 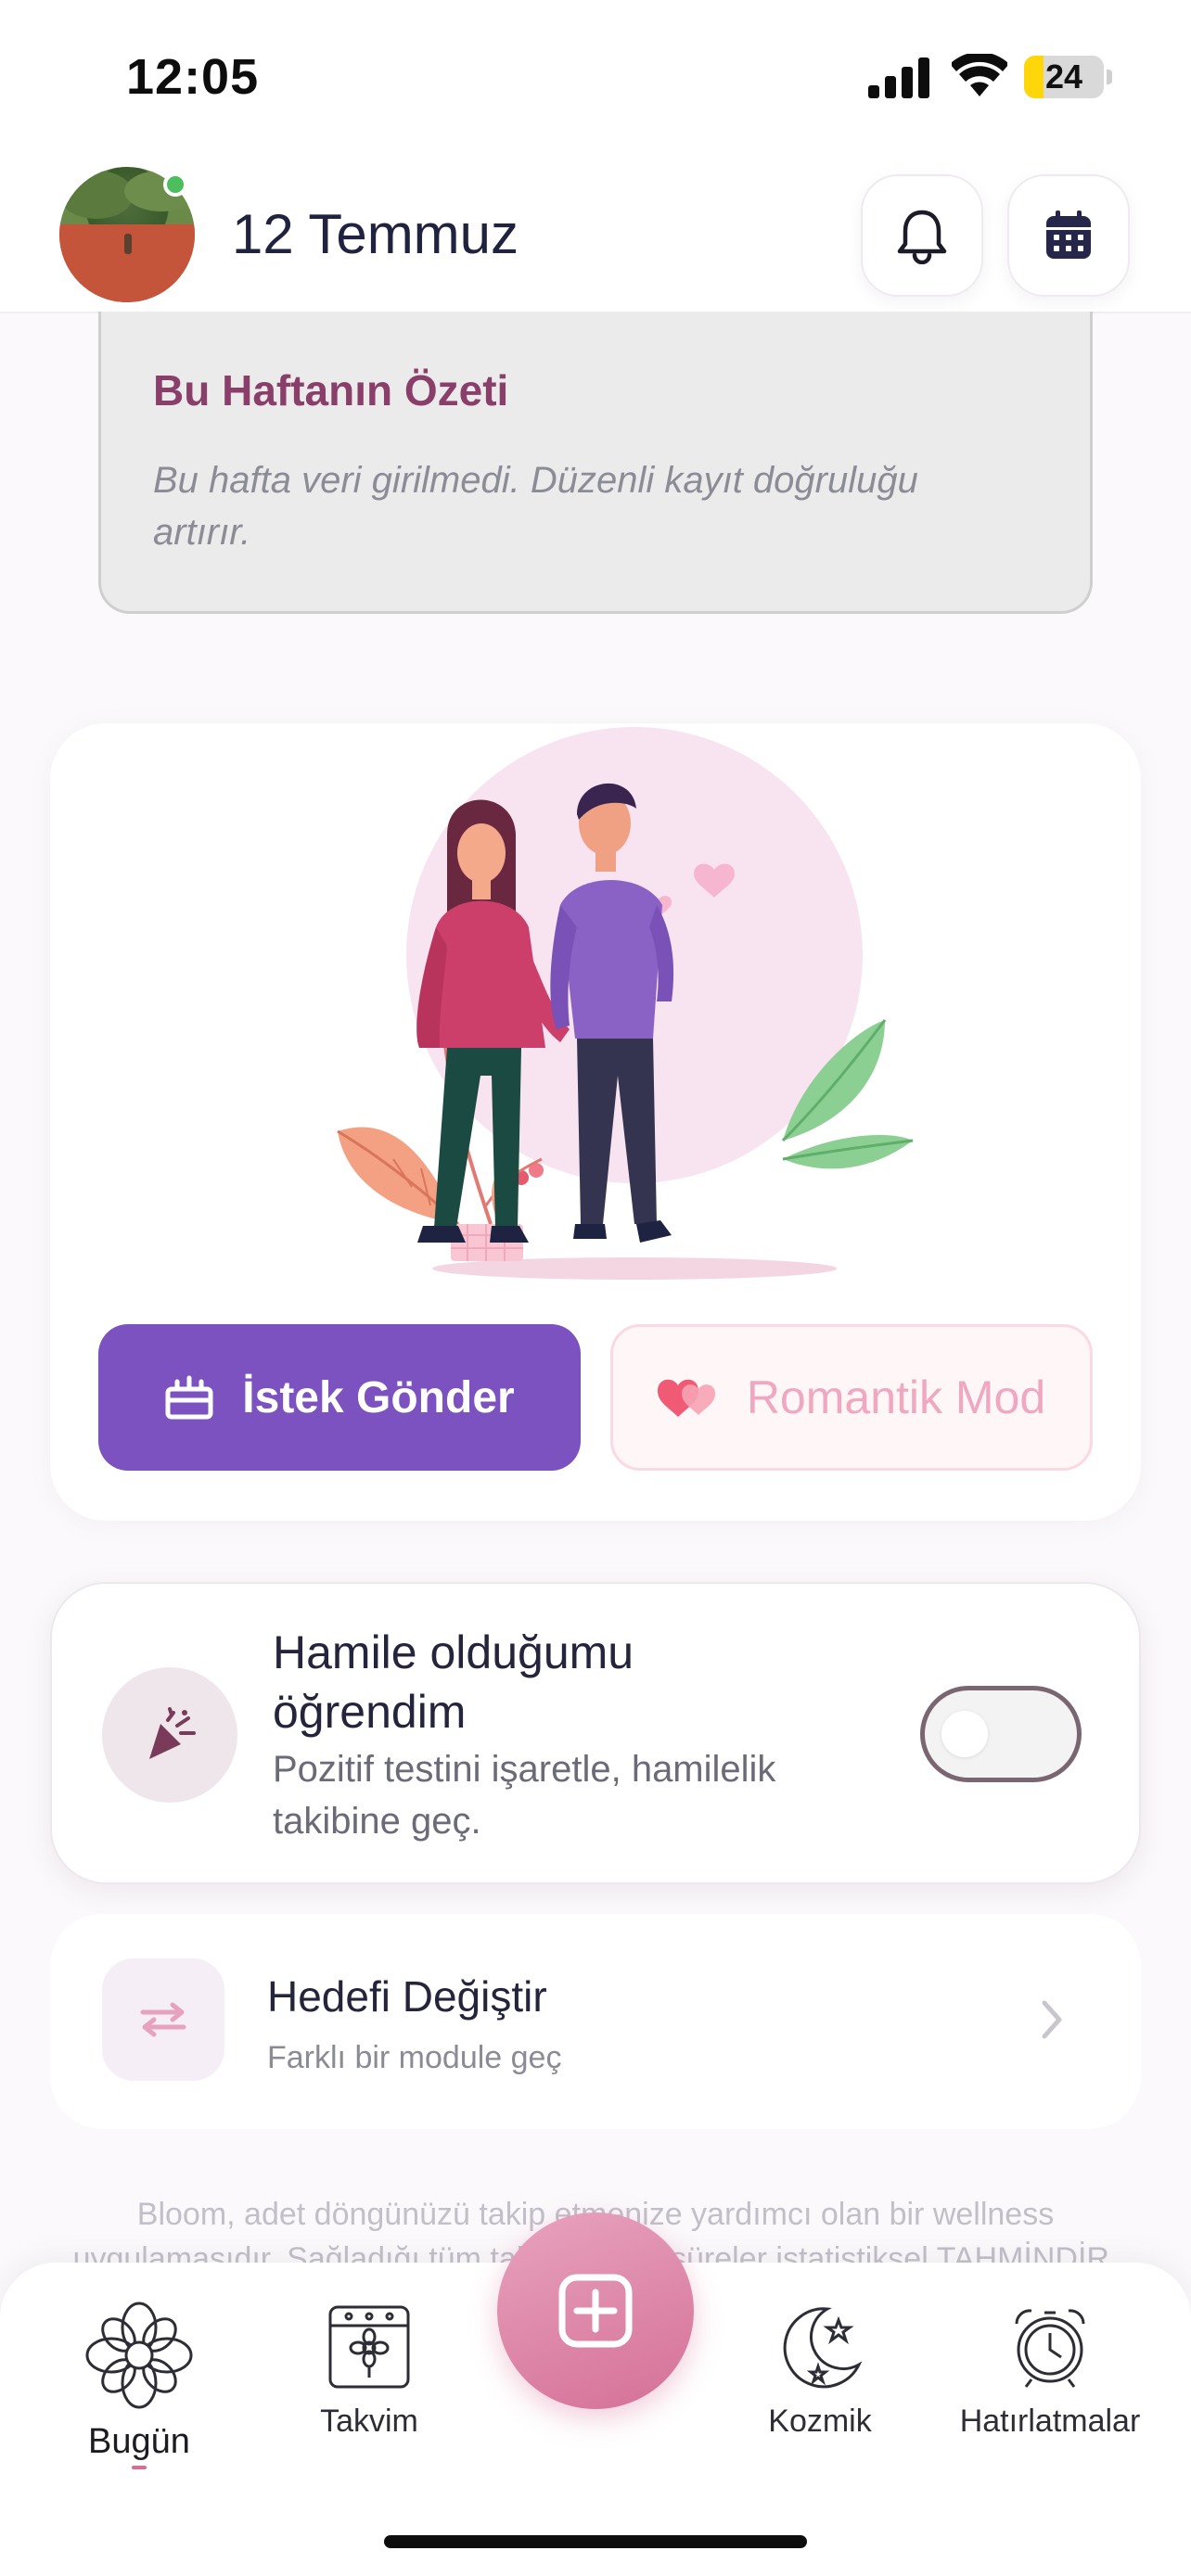 I want to click on online-status-dot, so click(x=175, y=185).